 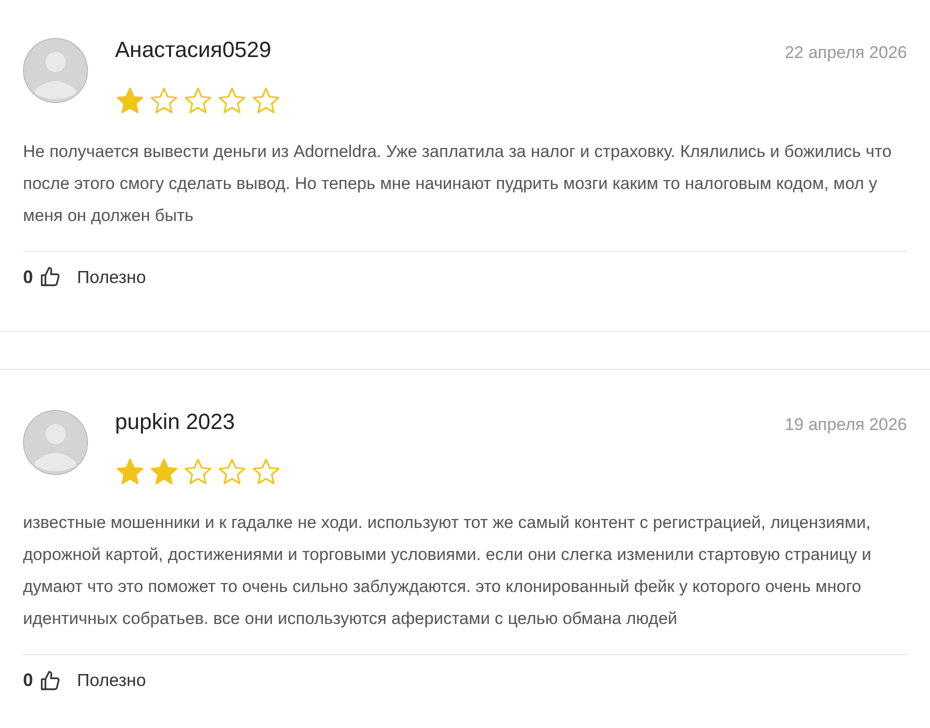 What do you see at coordinates (193, 50) in the screenshot?
I see `author-name: Анастасия0529` at bounding box center [193, 50].